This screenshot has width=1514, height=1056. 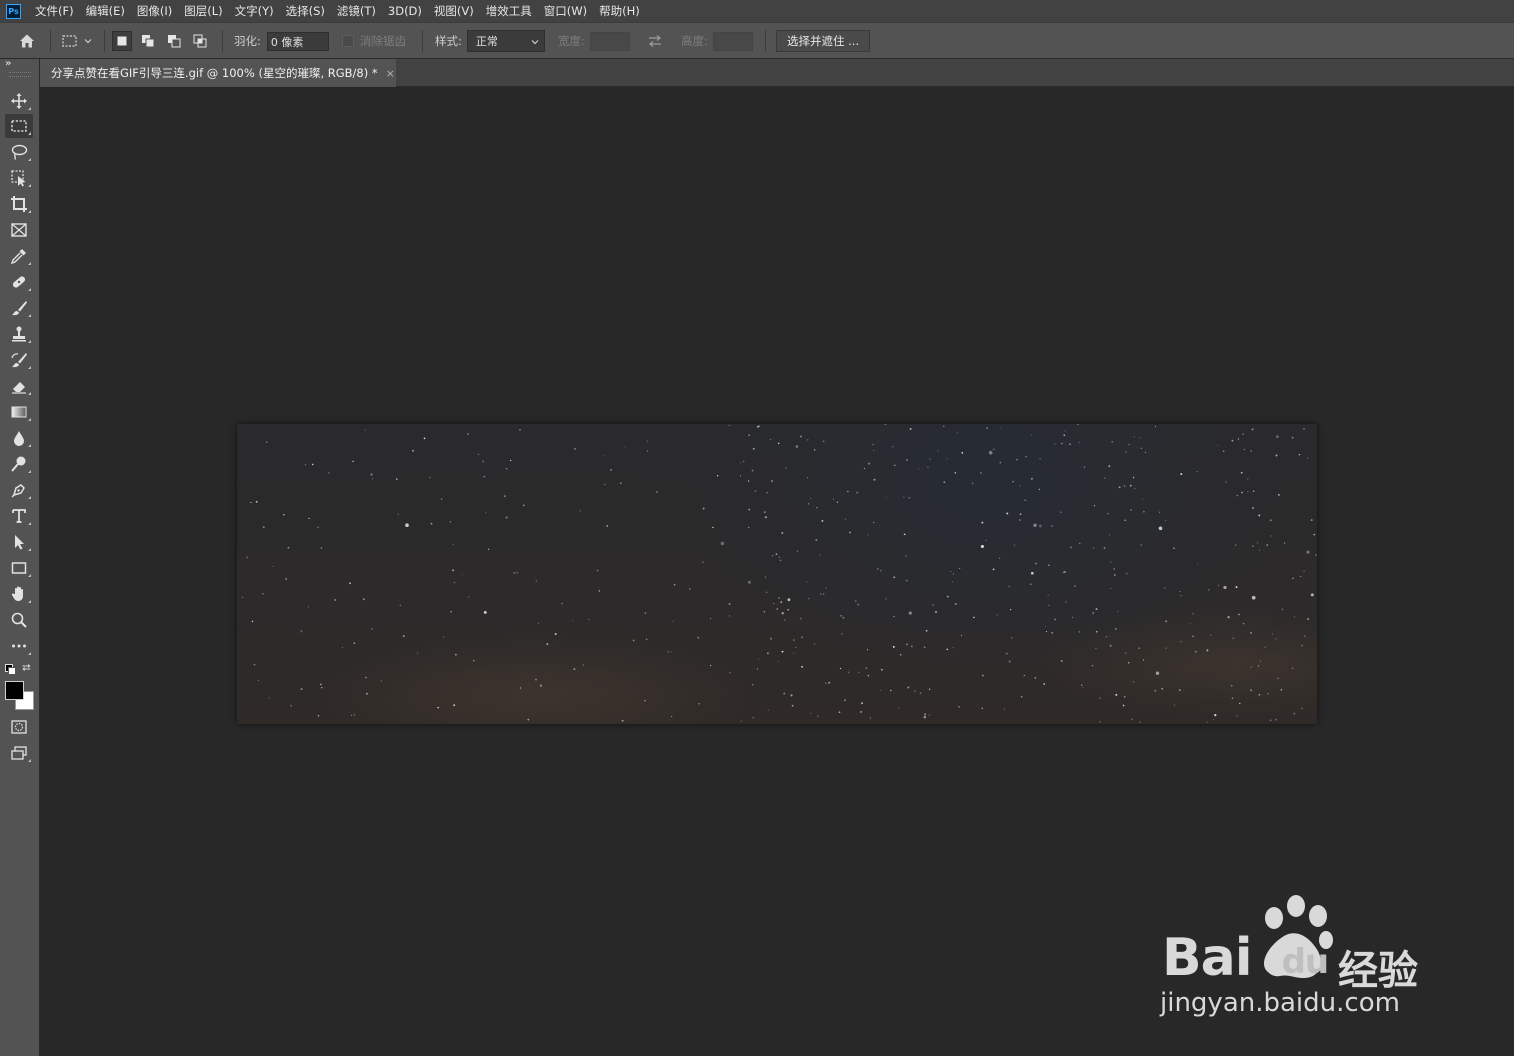 What do you see at coordinates (571, 41) in the screenshot?
I see `width-label: 宽度:` at bounding box center [571, 41].